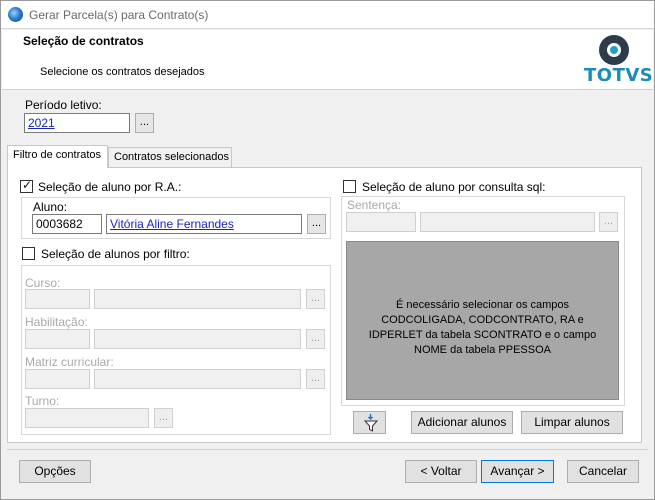 The height and width of the screenshot is (500, 655). I want to click on habilitacao-label: Habilitação:, so click(56, 322).